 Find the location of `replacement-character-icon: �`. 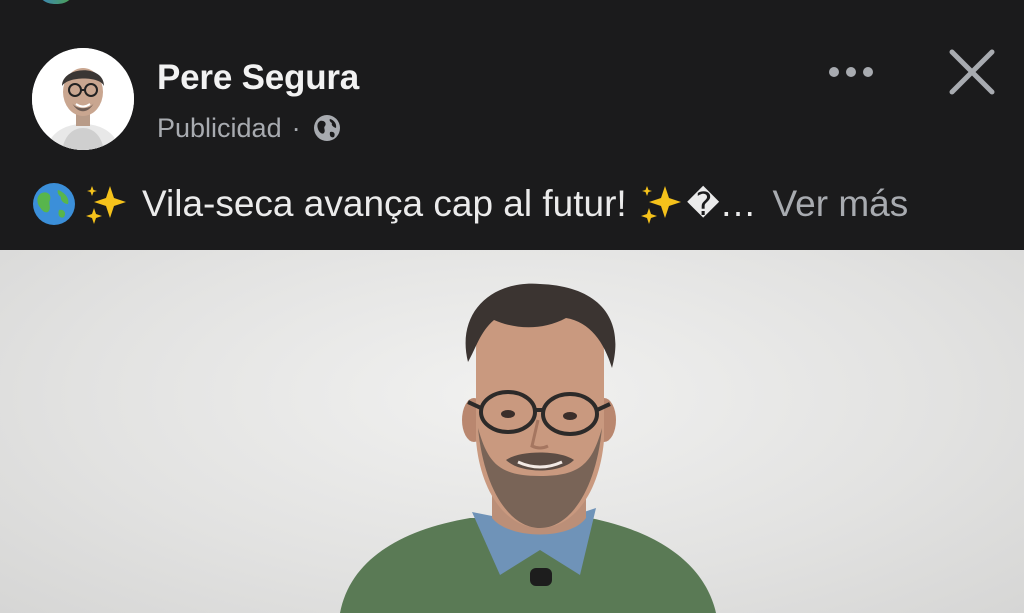

replacement-character-icon: � is located at coordinates (703, 204).